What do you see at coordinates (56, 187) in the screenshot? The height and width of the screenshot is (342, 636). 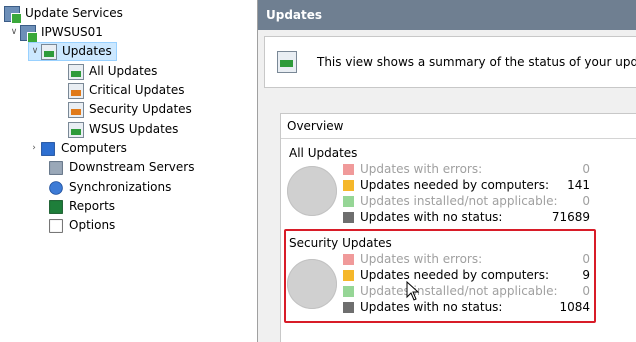 I see `synchronizations-icon` at bounding box center [56, 187].